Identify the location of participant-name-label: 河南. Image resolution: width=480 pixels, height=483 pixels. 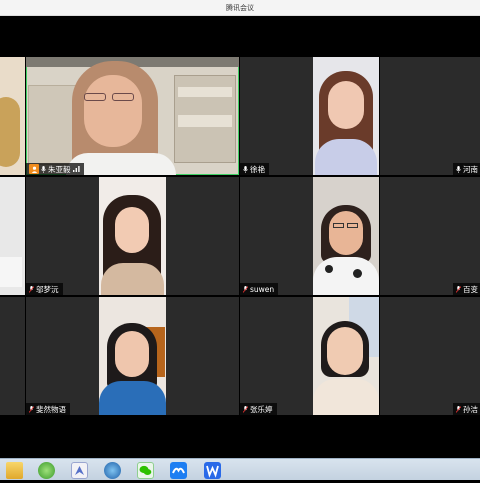
(466, 169).